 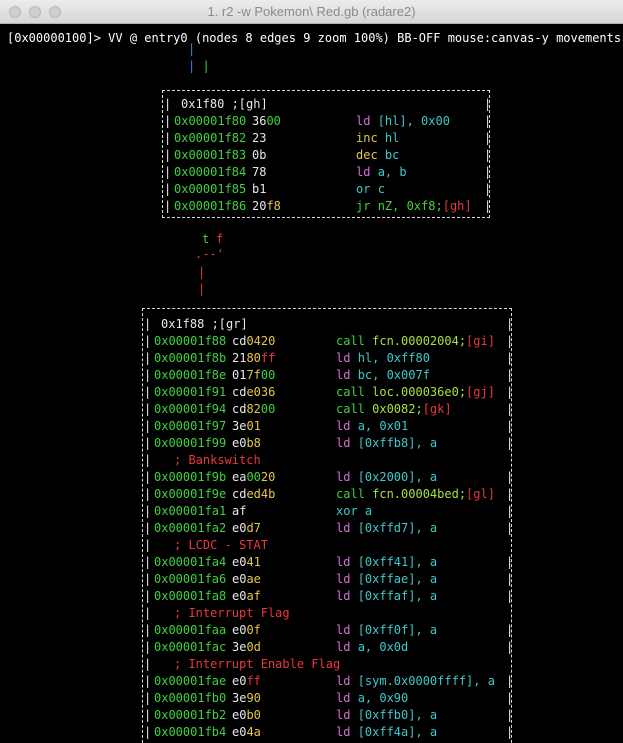 I want to click on asm-operands: c, so click(x=381, y=189).